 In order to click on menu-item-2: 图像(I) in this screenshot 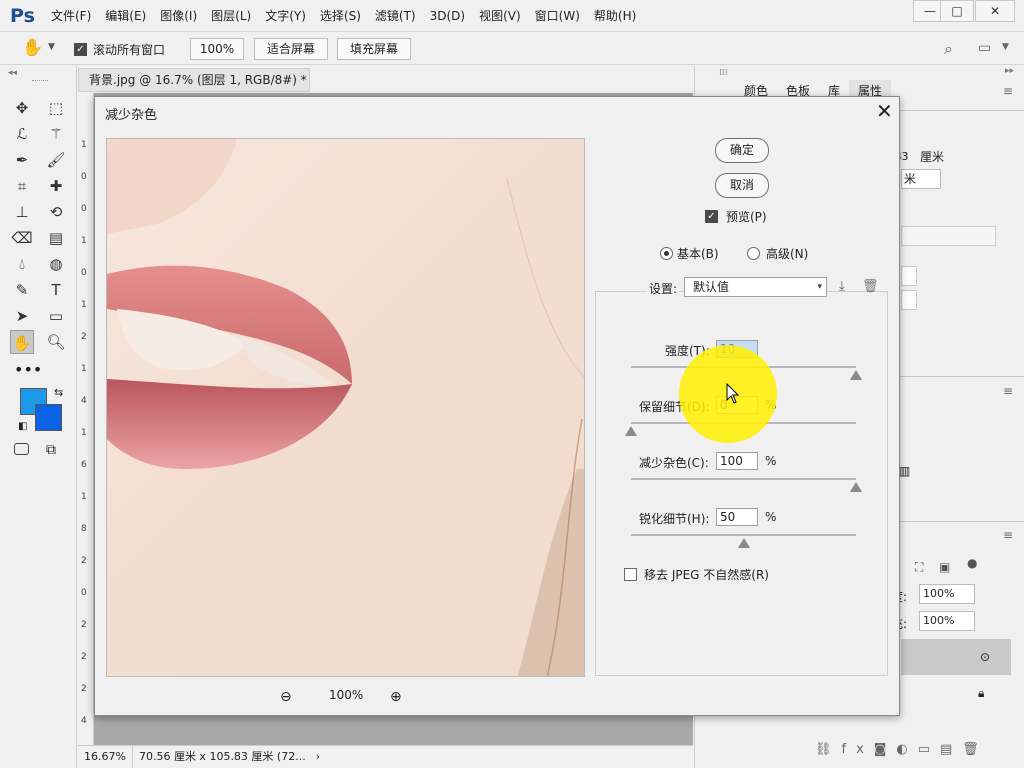, I will do `click(178, 16)`.